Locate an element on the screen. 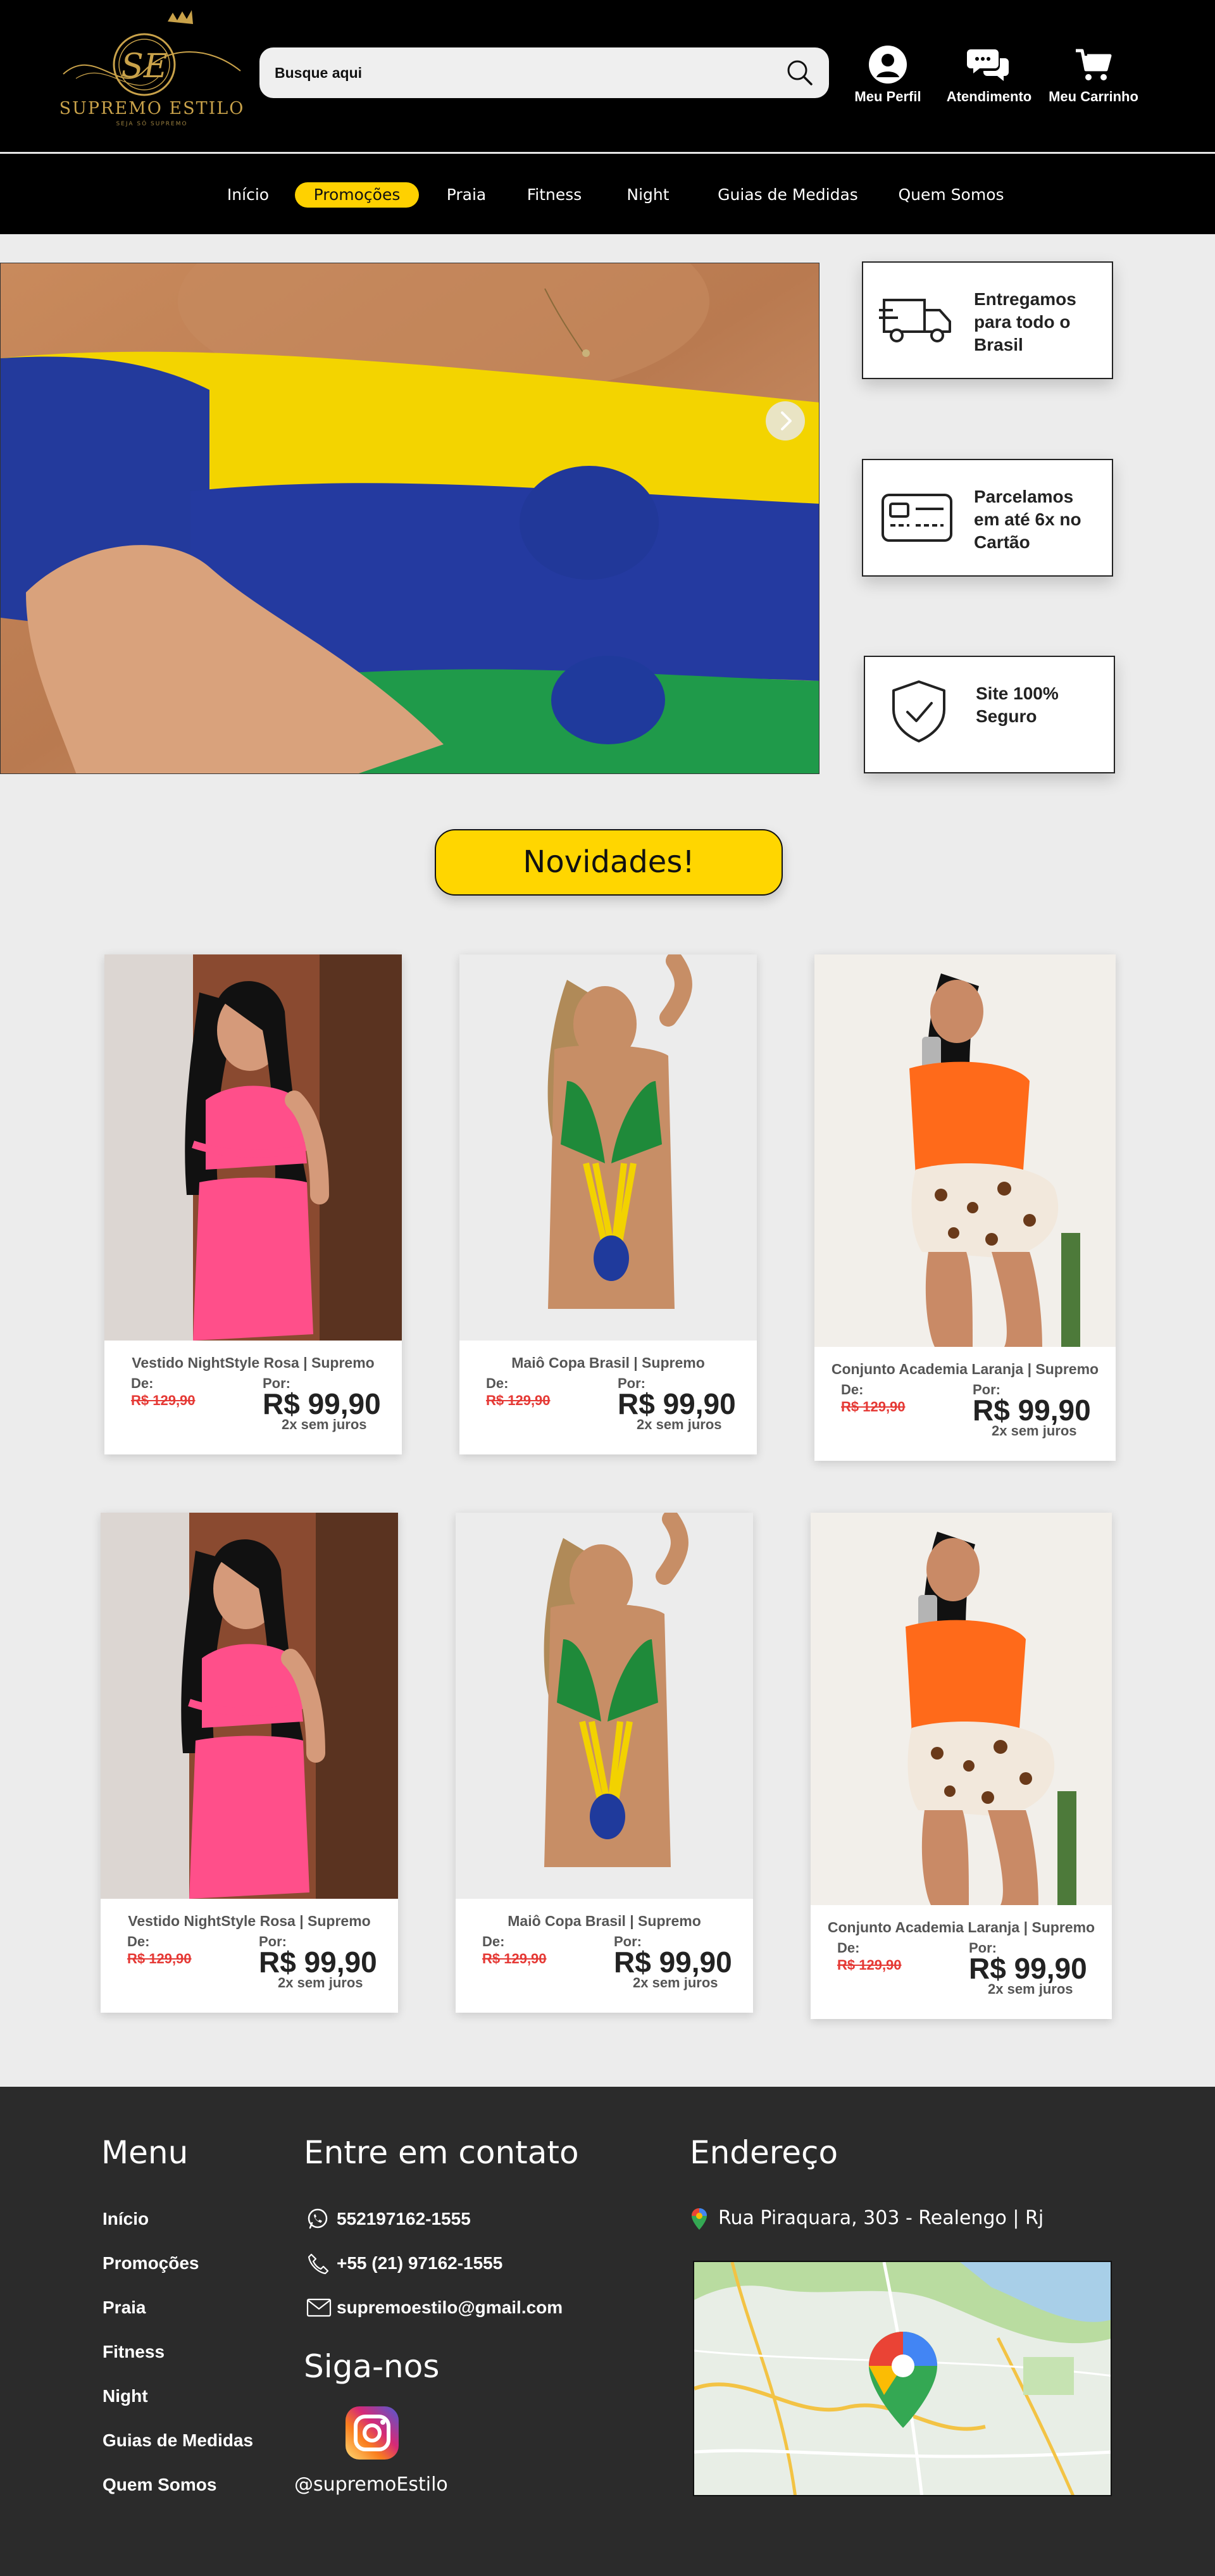 The width and height of the screenshot is (1215, 2576). chevron-right-icon is located at coordinates (786, 420).